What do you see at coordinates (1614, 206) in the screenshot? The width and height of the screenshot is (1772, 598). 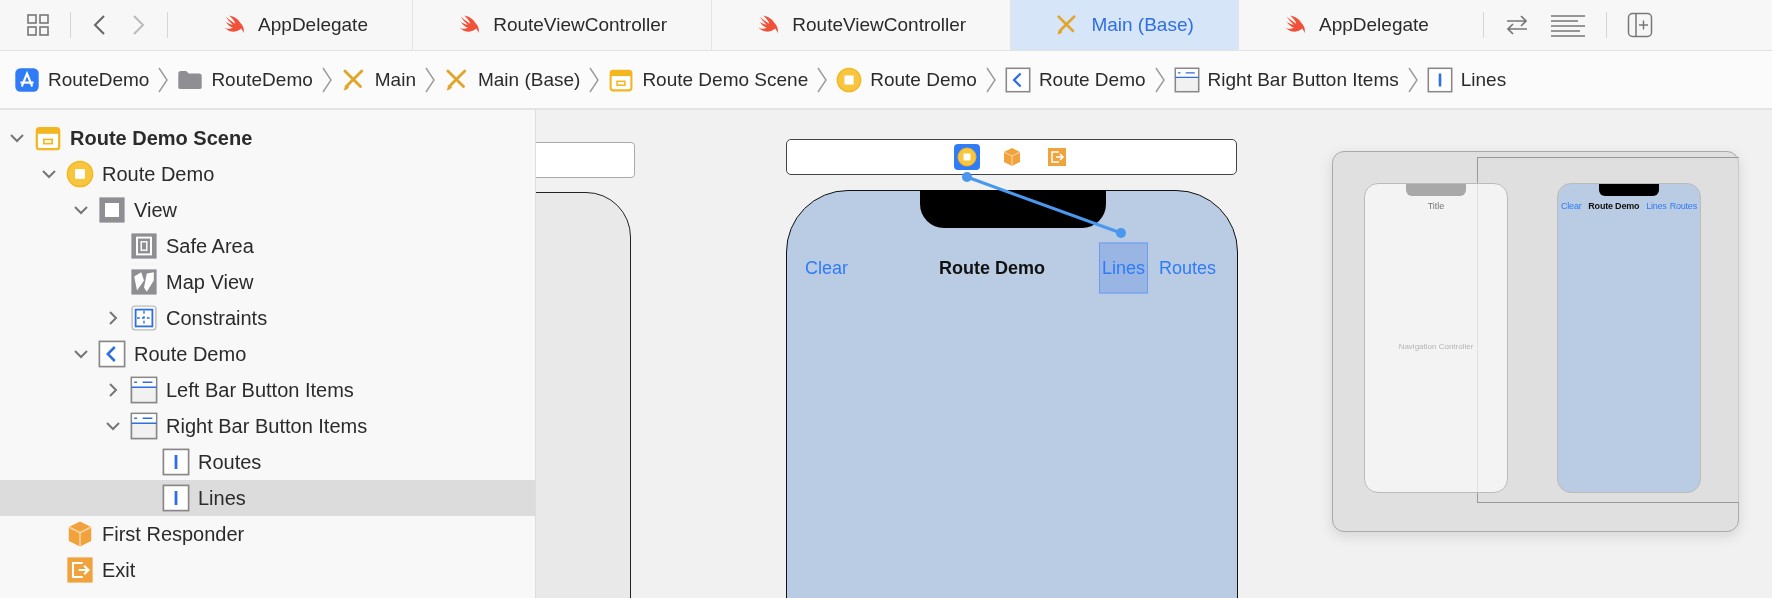 I see `thumbnail-title: Route Demo` at bounding box center [1614, 206].